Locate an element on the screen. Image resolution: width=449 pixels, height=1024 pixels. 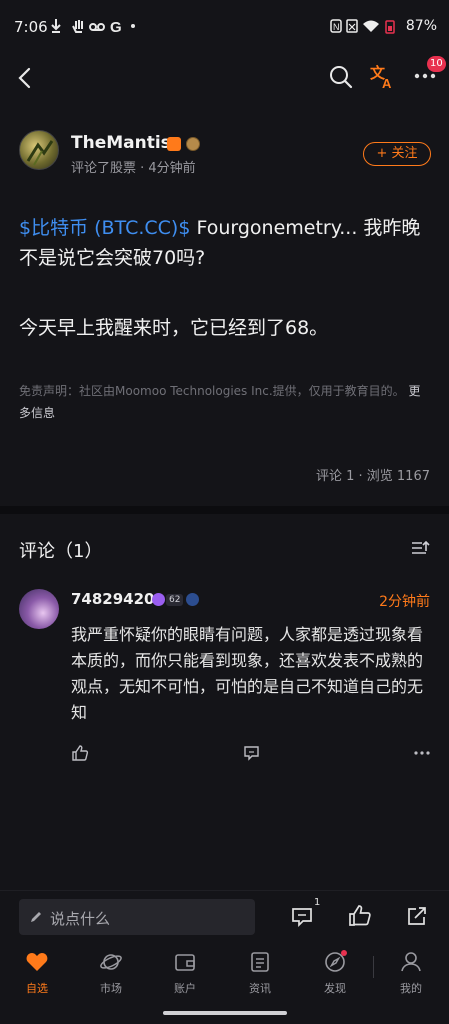
comment-count: 1 is located at coordinates (317, 902).